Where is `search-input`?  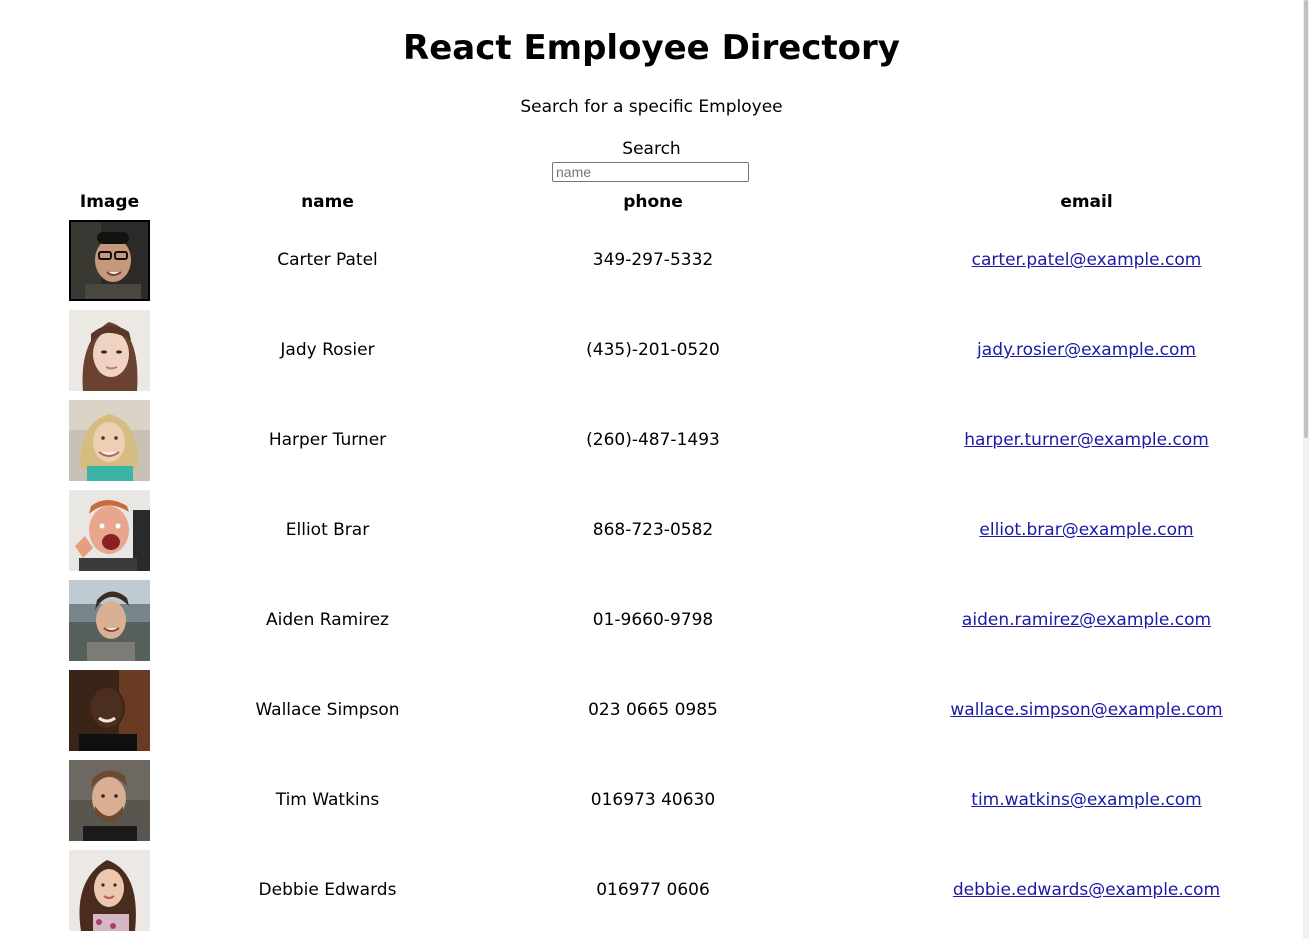 search-input is located at coordinates (650, 172).